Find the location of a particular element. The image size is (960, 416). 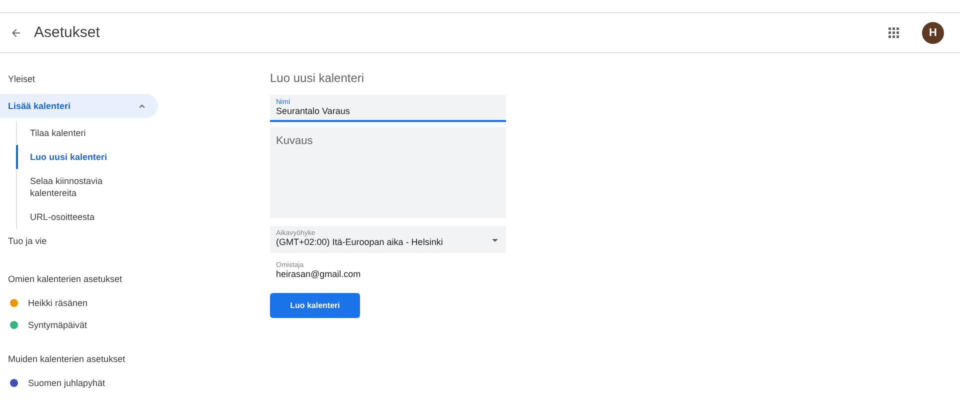

apps-grid-icon is located at coordinates (894, 32).